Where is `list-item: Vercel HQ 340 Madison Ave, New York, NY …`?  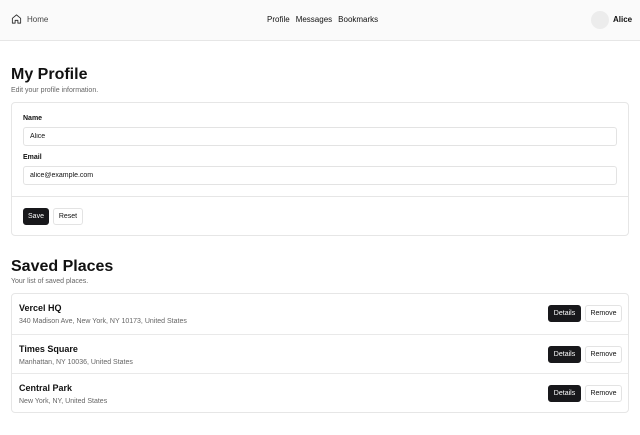 list-item: Vercel HQ 340 Madison Ave, New York, NY … is located at coordinates (320, 313).